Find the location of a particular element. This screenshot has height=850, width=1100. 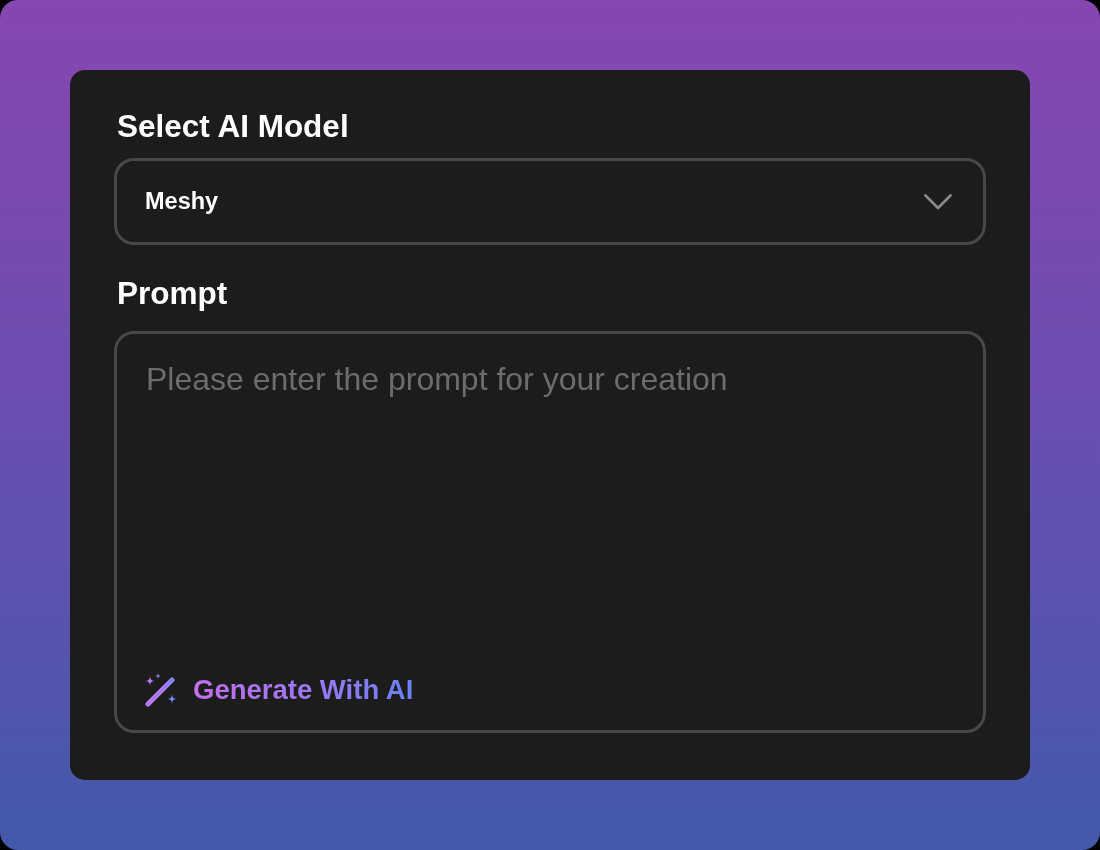

field-label: Prompt is located at coordinates (172, 293).